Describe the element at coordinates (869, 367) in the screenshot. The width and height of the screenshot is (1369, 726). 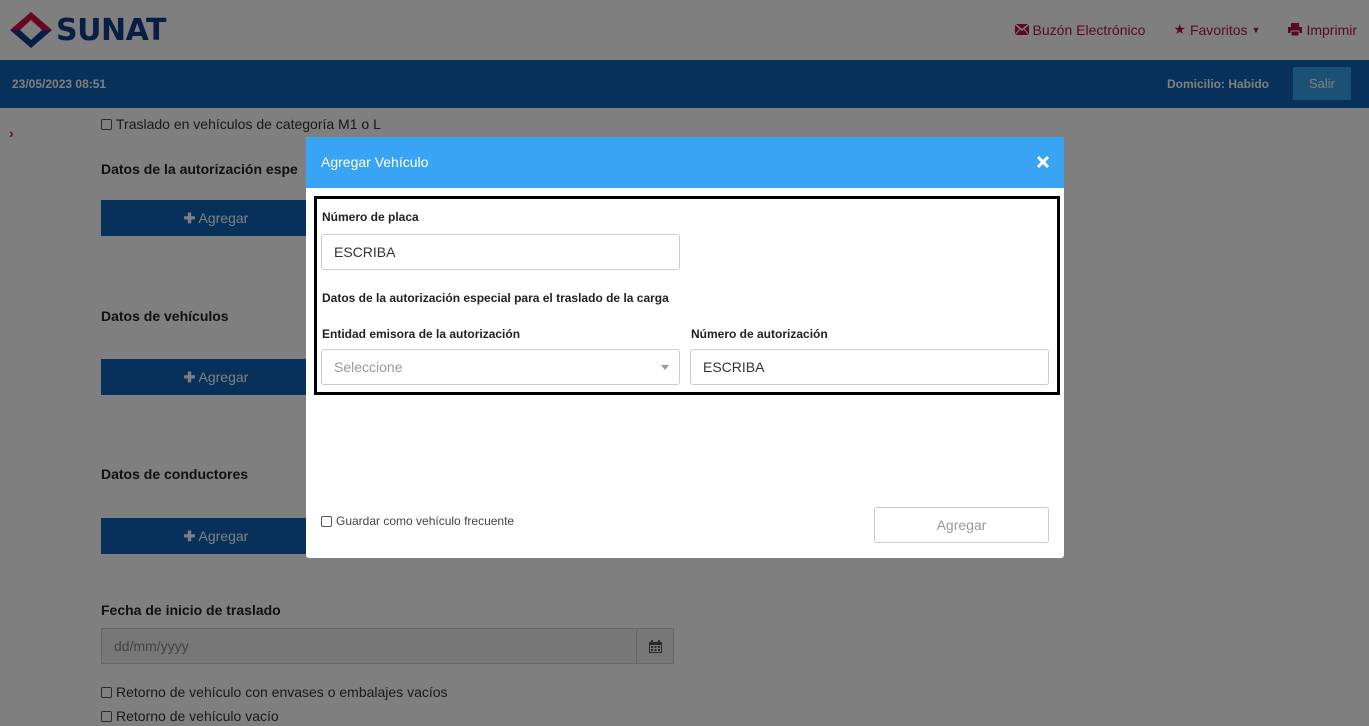
I see `numero-autorizacion-input: ESCRIBA` at that location.